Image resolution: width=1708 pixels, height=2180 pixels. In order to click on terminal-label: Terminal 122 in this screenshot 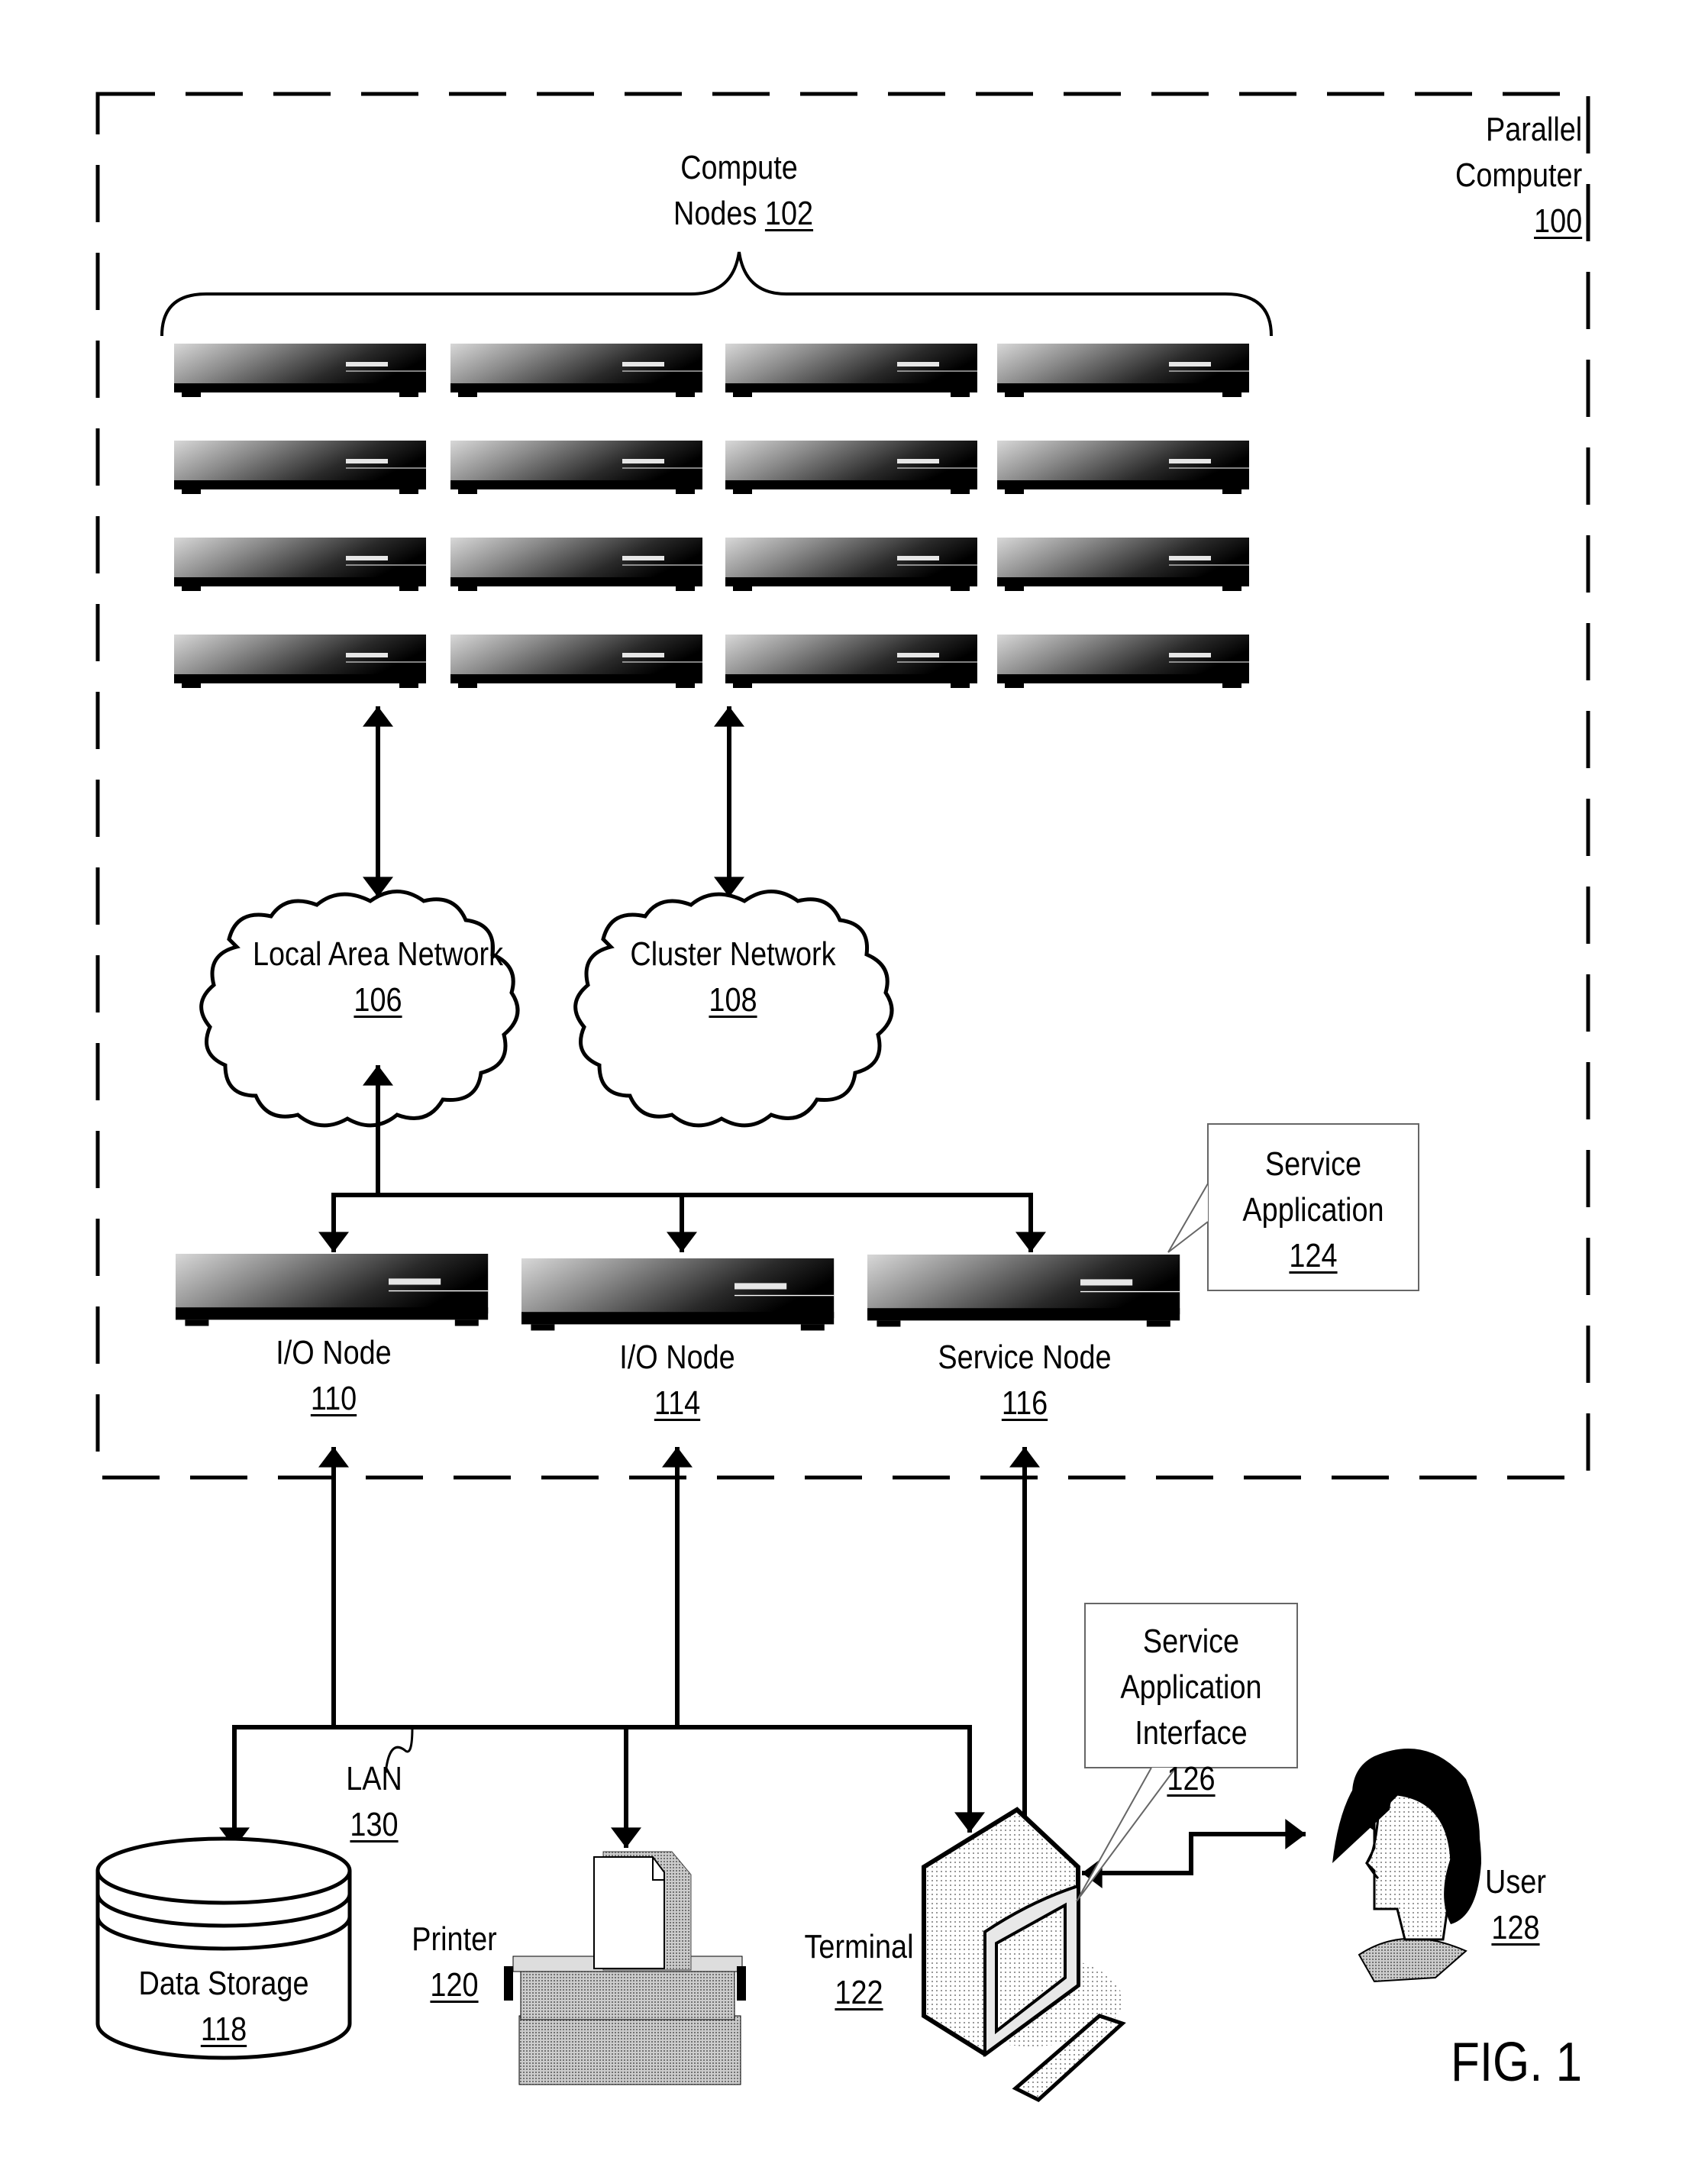, I will do `click(858, 1970)`.